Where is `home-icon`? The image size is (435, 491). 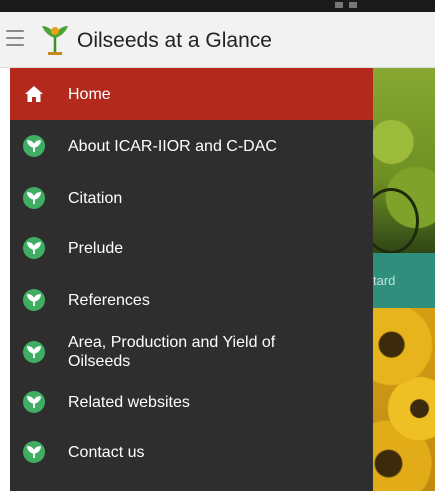 home-icon is located at coordinates (34, 94).